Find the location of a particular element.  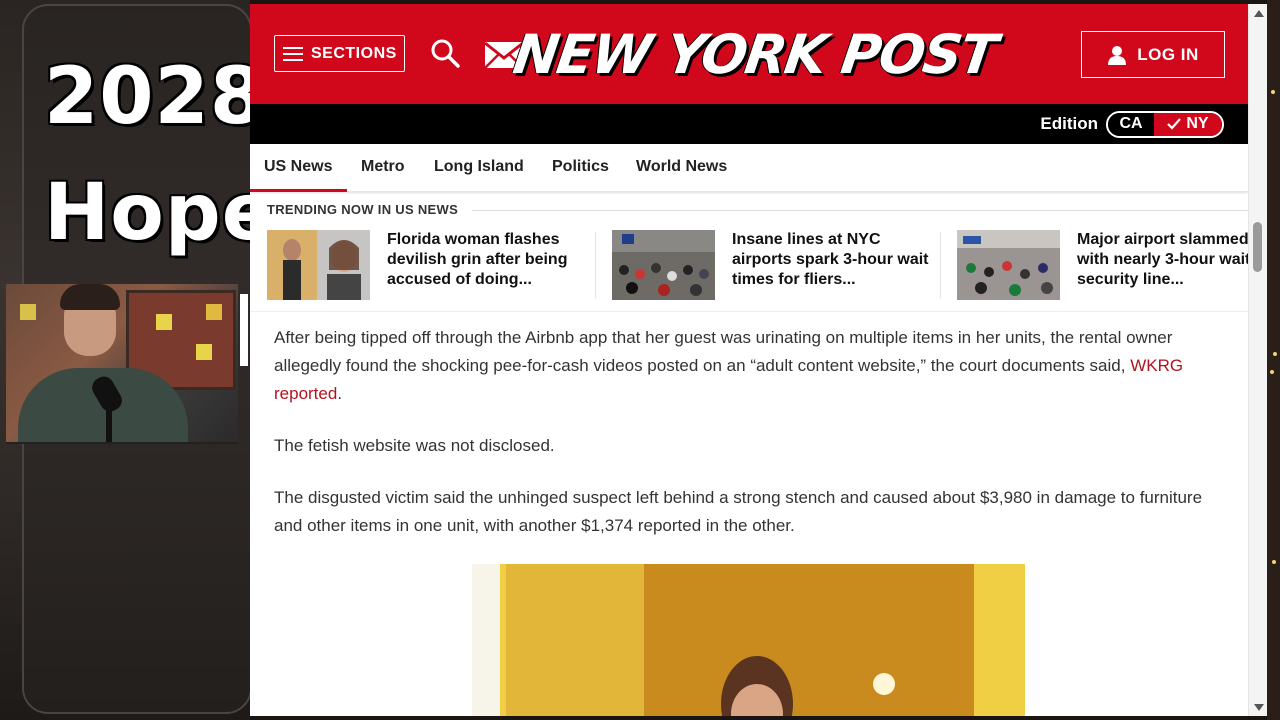

overlay-title-line1: 2028 is located at coordinates (155, 97).